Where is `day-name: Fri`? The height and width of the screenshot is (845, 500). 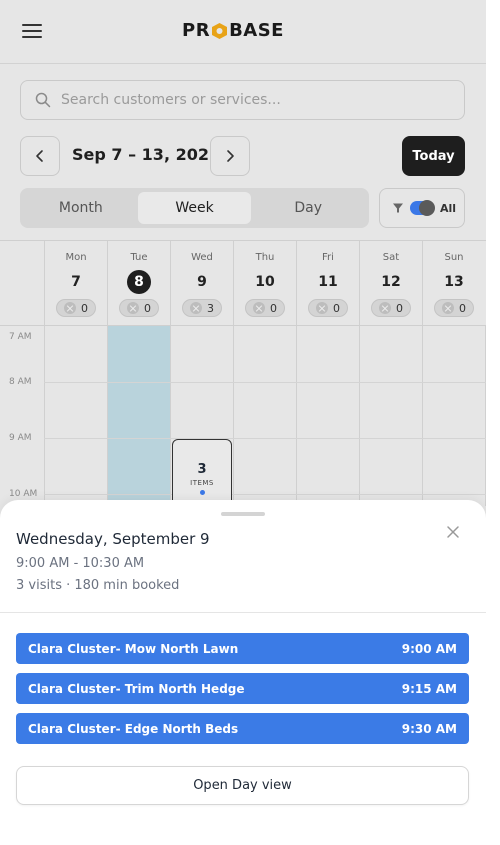 day-name: Fri is located at coordinates (328, 257).